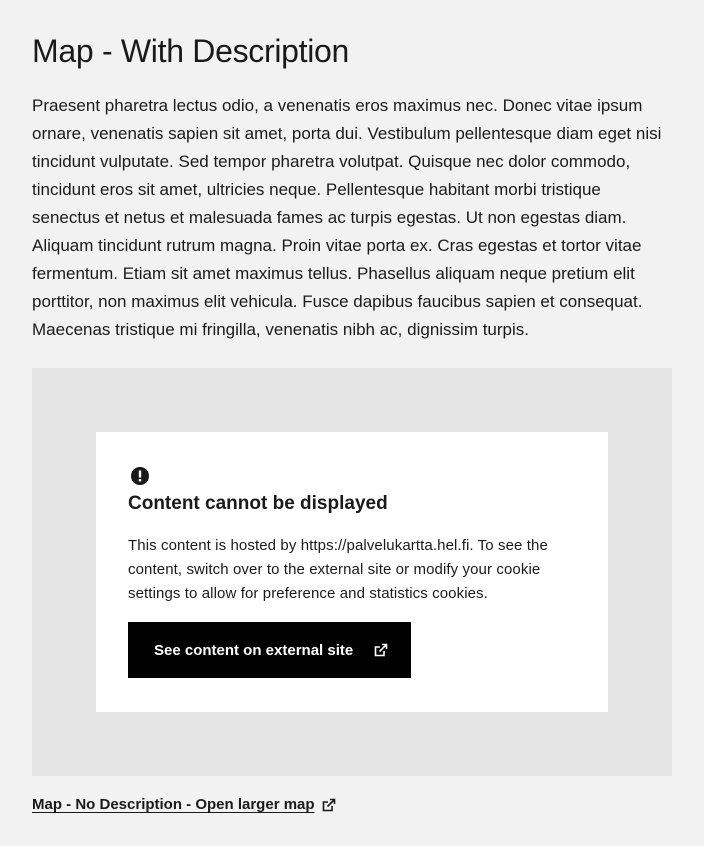 This screenshot has width=704, height=846. I want to click on alert-circle-icon, so click(140, 476).